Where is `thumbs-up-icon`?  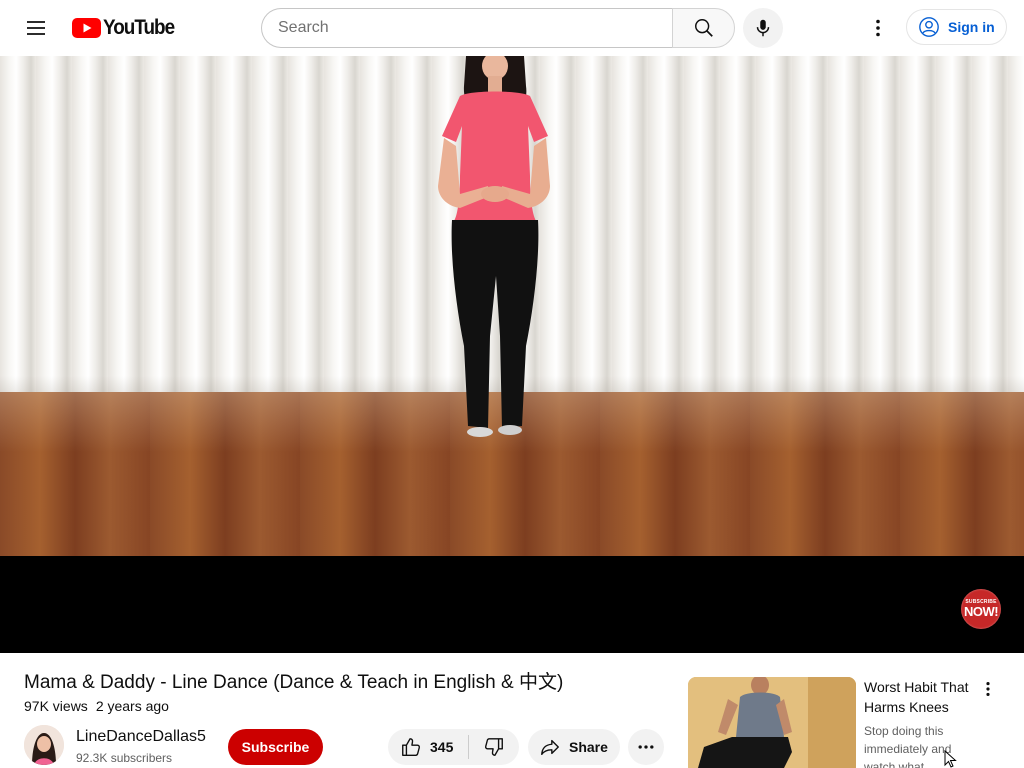 thumbs-up-icon is located at coordinates (411, 747).